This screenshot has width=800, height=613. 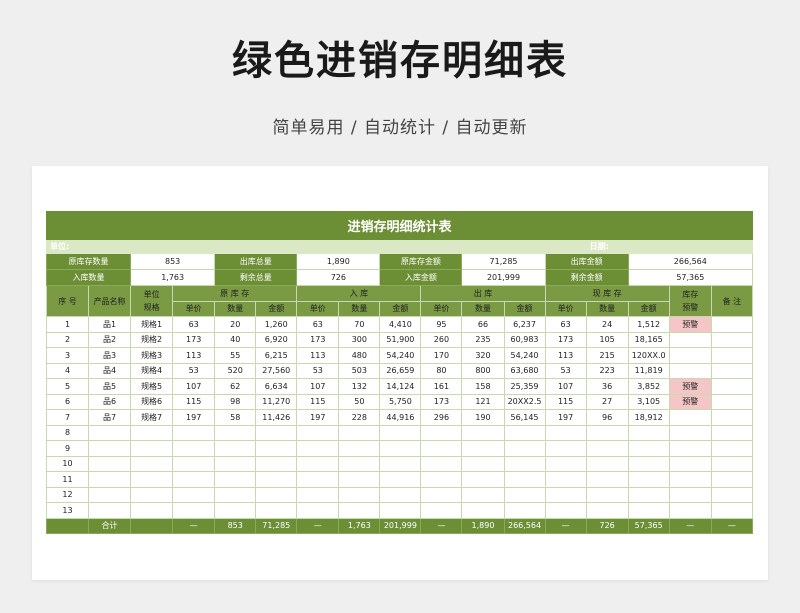 What do you see at coordinates (152, 355) in the screenshot?
I see `cell-spec: 规格3` at bounding box center [152, 355].